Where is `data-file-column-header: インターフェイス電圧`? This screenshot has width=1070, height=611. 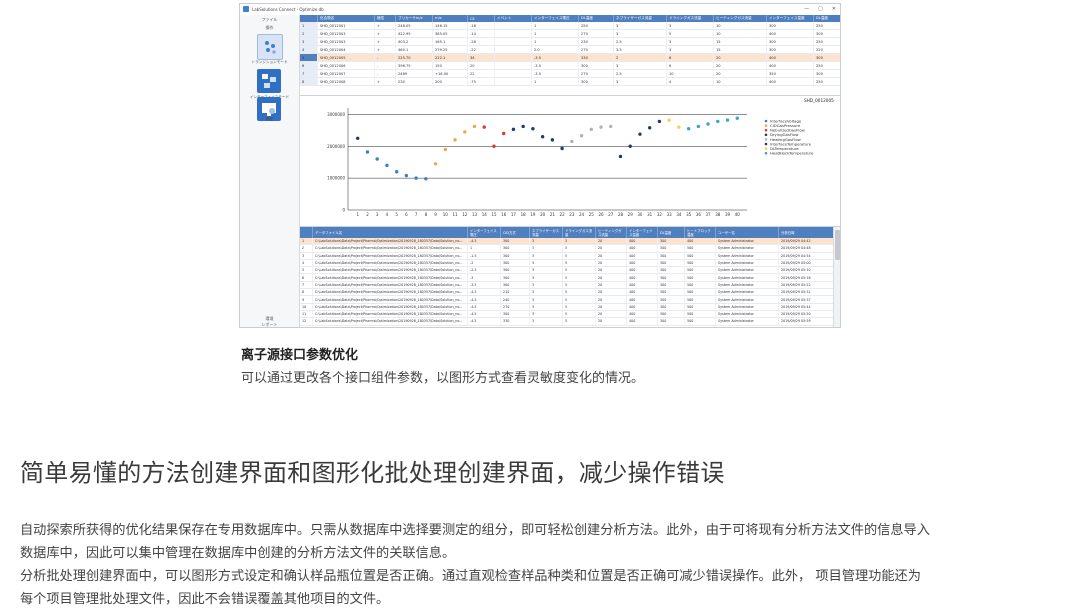 data-file-column-header: インターフェイス電圧 is located at coordinates (484, 232).